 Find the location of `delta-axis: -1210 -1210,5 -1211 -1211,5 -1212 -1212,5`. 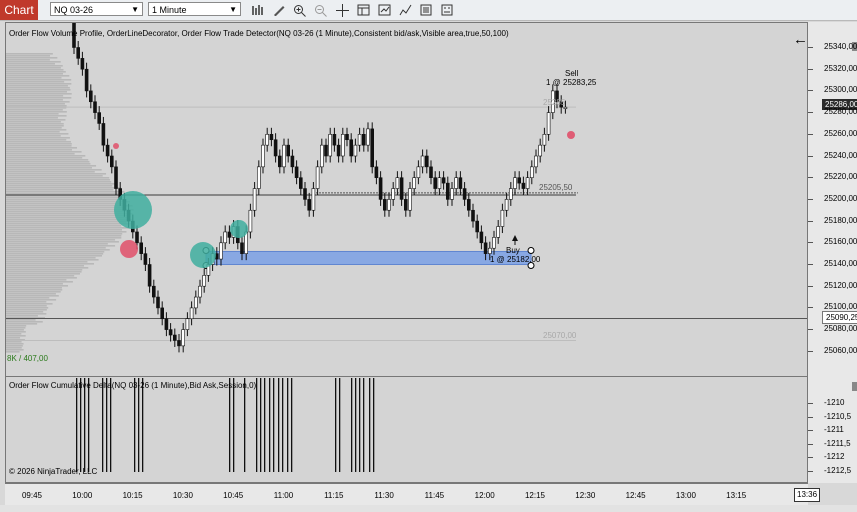

delta-axis: -1210 -1210,5 -1211 -1211,5 -1212 -1212,5 is located at coordinates (832, 429).